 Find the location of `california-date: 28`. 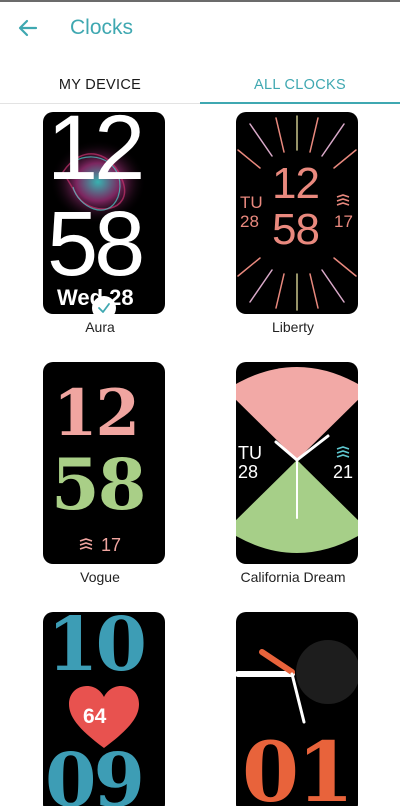

california-date: 28 is located at coordinates (248, 472).